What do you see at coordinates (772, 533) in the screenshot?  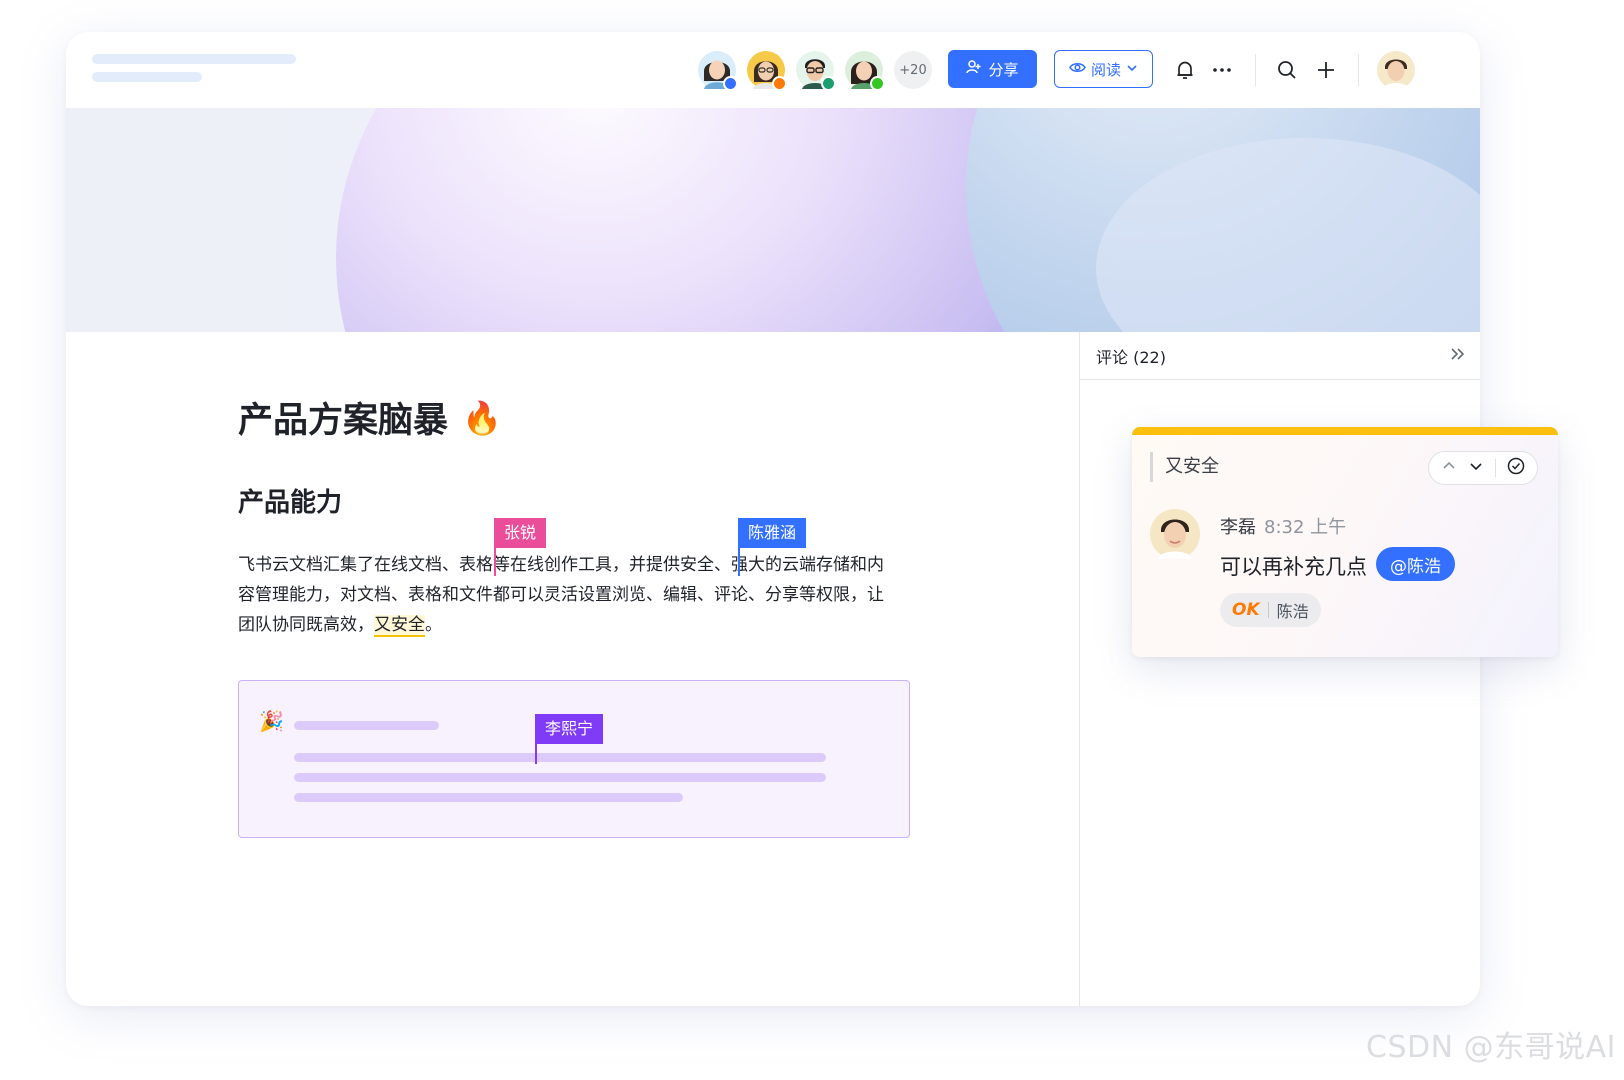 I see `cursor-flag-chenyahan: 陈雅涵` at bounding box center [772, 533].